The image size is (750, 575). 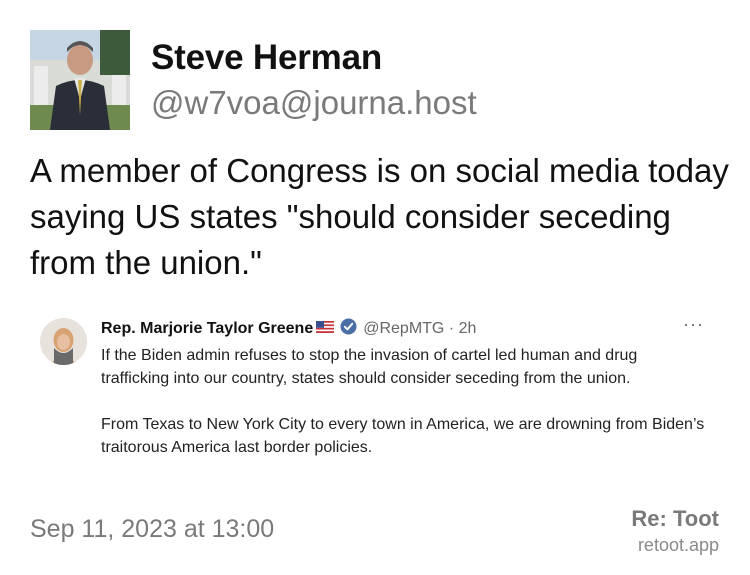 I want to click on author-display-name: Steve Herman, so click(x=266, y=58).